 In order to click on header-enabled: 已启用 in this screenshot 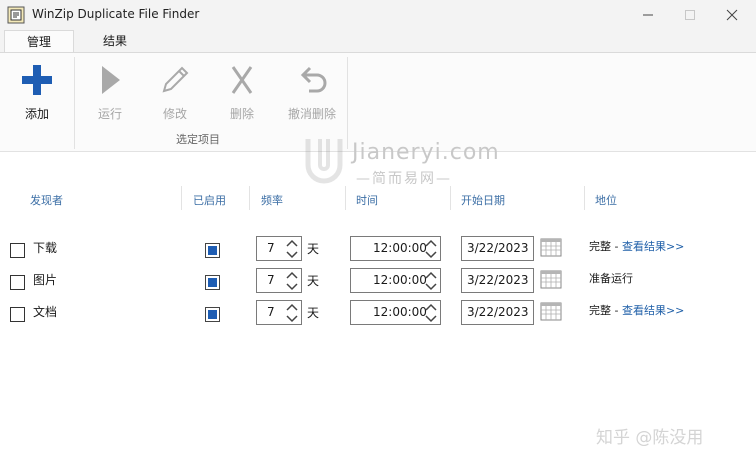, I will do `click(209, 200)`.